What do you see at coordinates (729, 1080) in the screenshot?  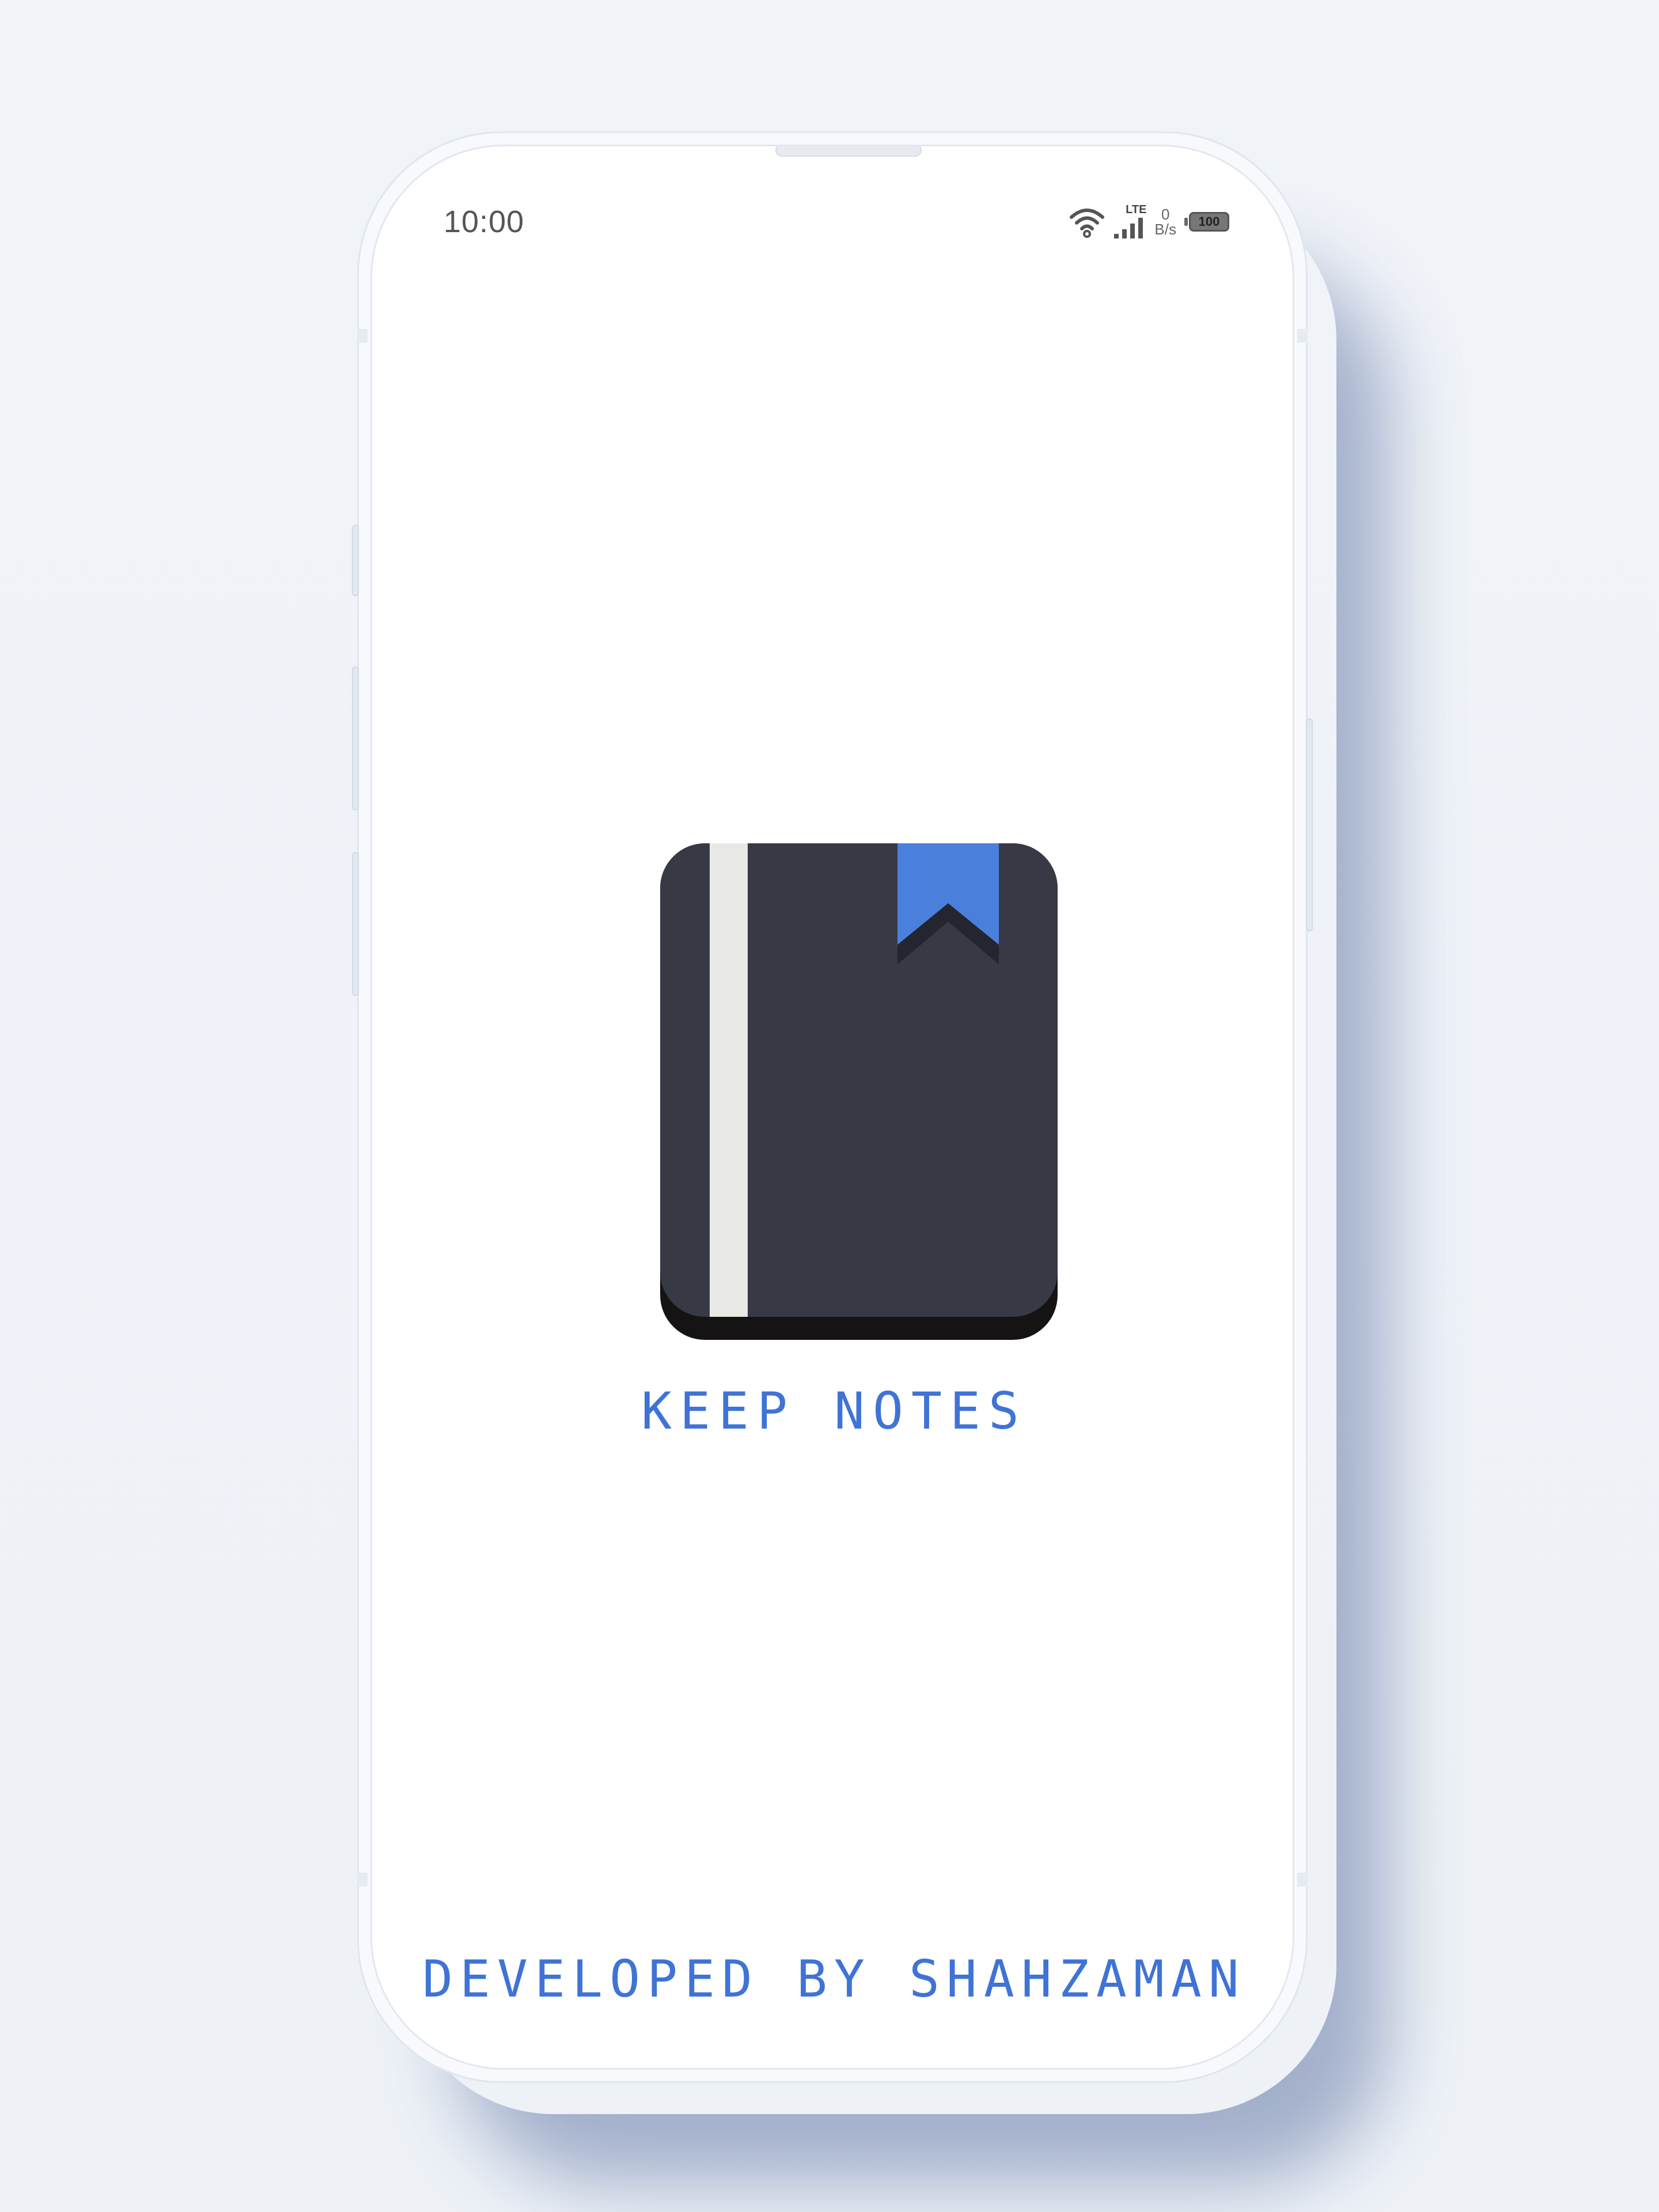 I see `book-spine-band` at bounding box center [729, 1080].